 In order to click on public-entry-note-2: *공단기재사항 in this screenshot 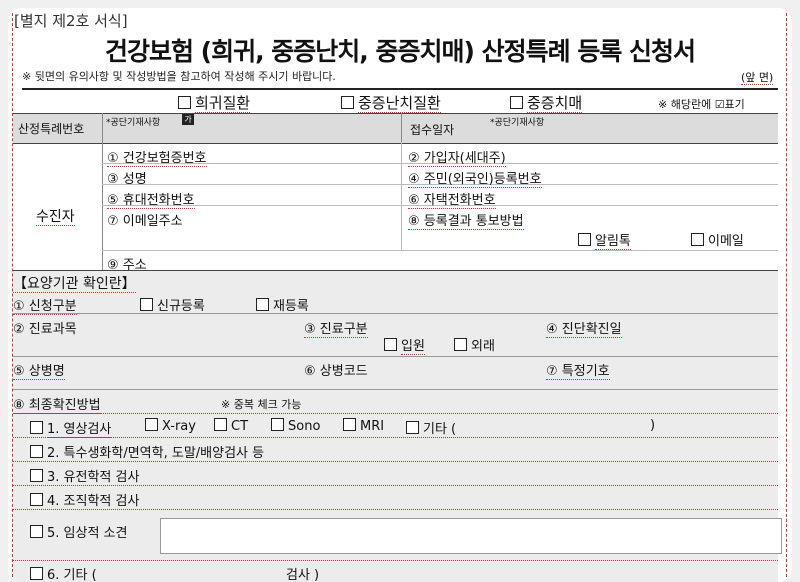, I will do `click(517, 123)`.